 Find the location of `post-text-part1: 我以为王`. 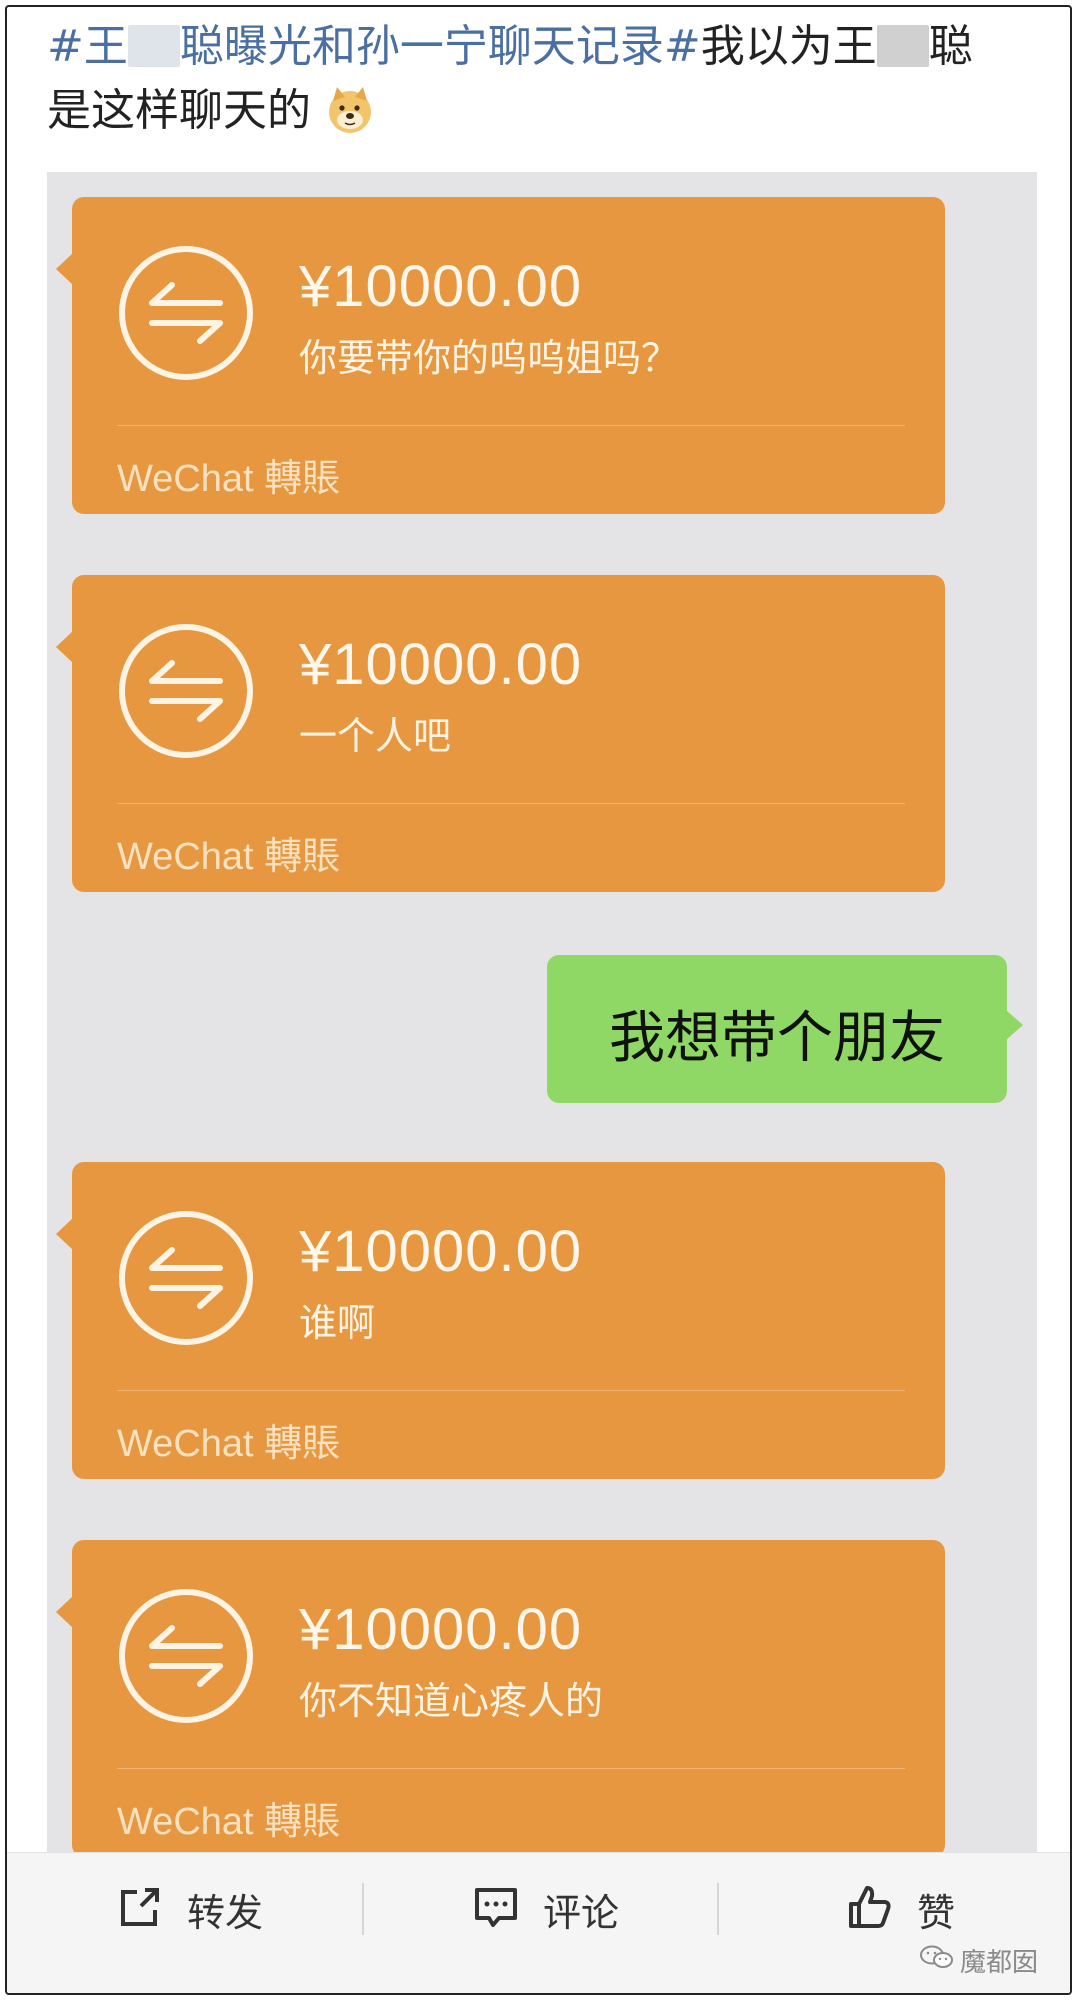

post-text-part1: 我以为王 is located at coordinates (788, 46).